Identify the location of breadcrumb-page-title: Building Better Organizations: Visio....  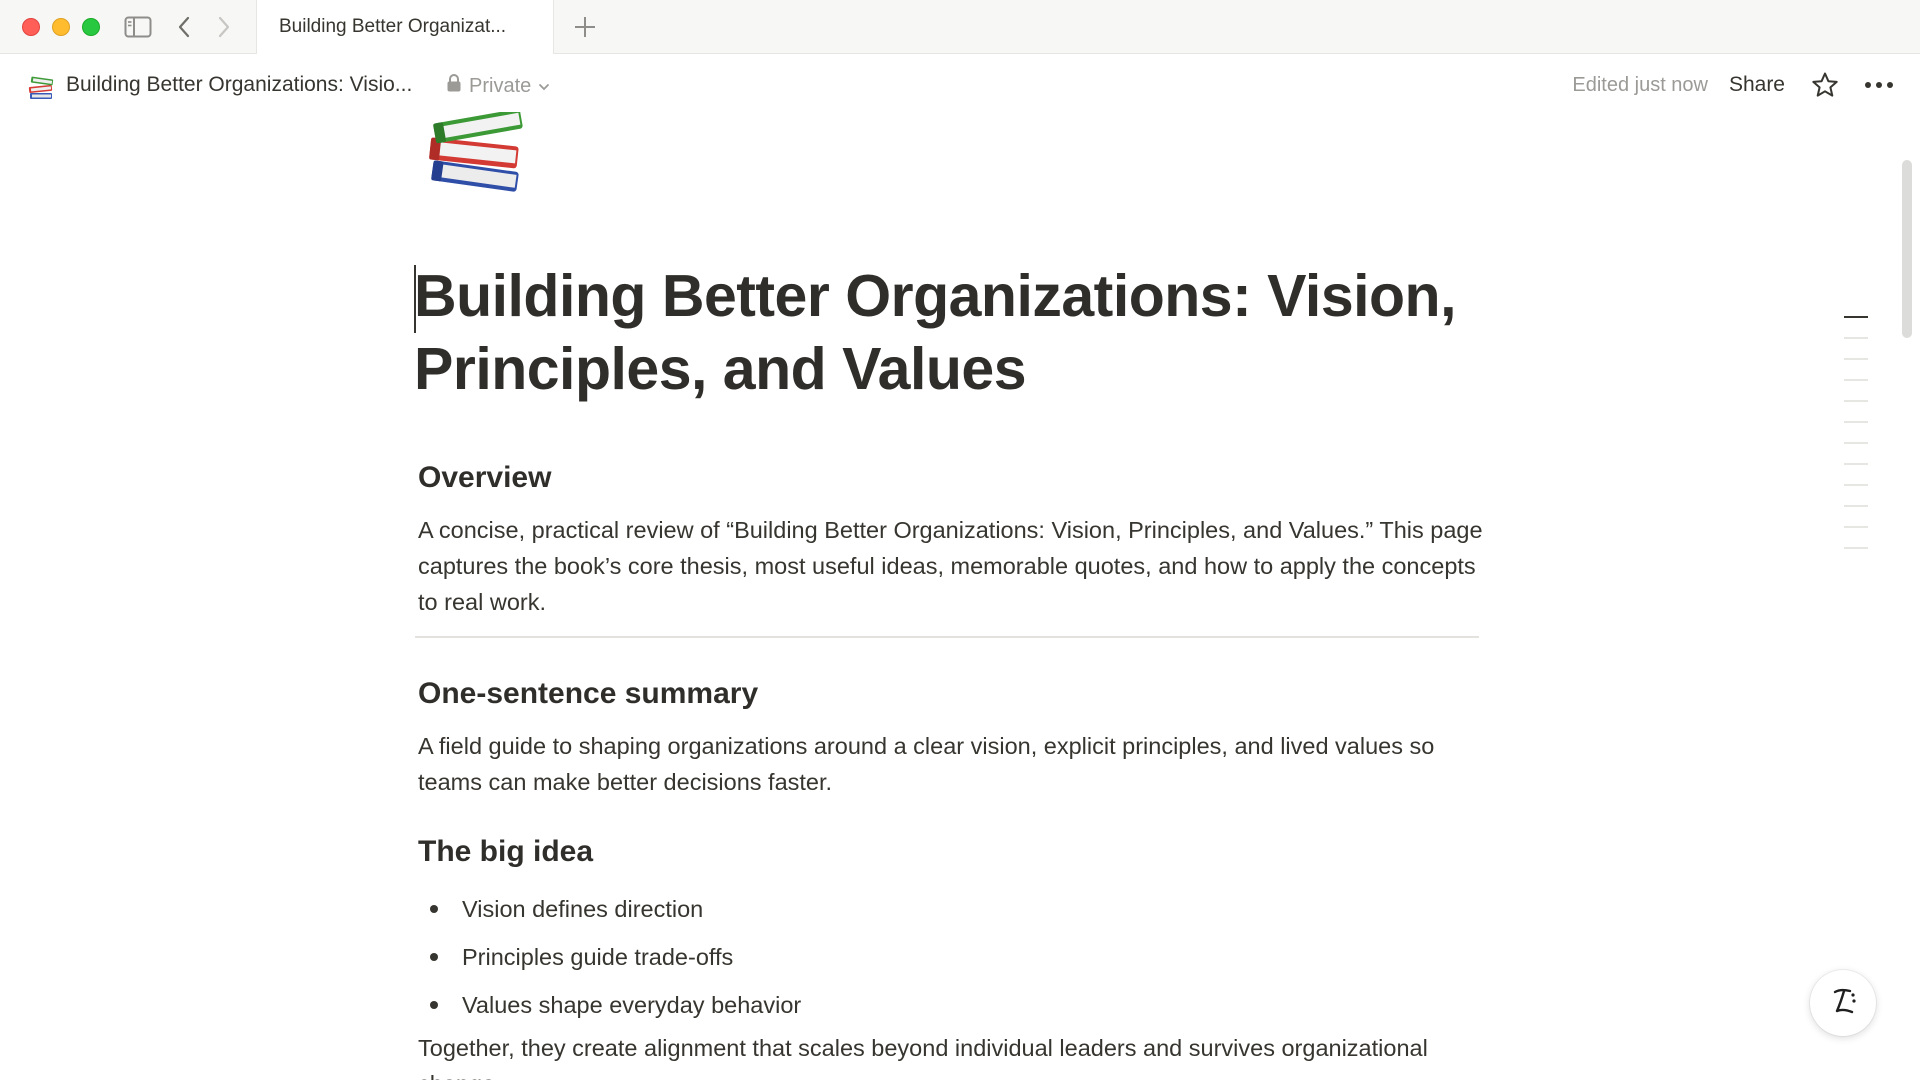
(239, 85).